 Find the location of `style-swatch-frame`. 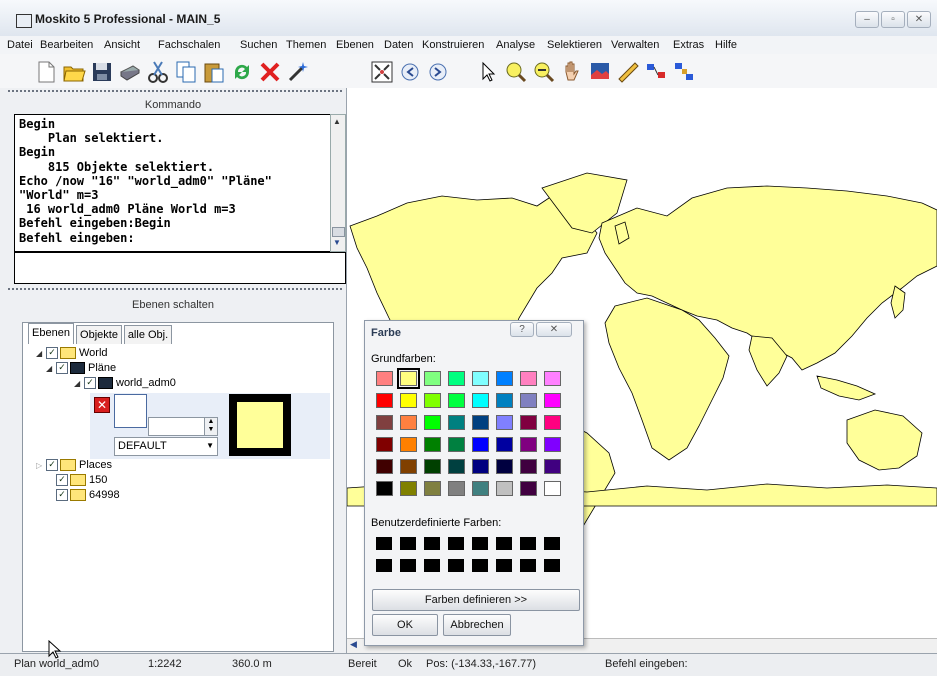

style-swatch-frame is located at coordinates (260, 425).